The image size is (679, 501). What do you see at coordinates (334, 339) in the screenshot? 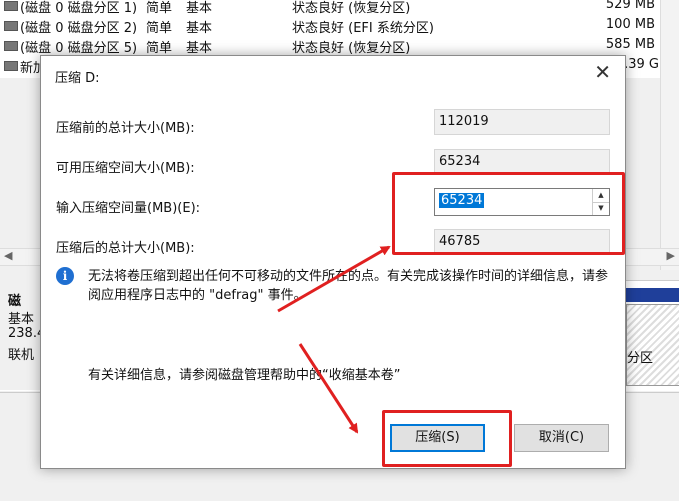
I see `annotation-arrows` at bounding box center [334, 339].